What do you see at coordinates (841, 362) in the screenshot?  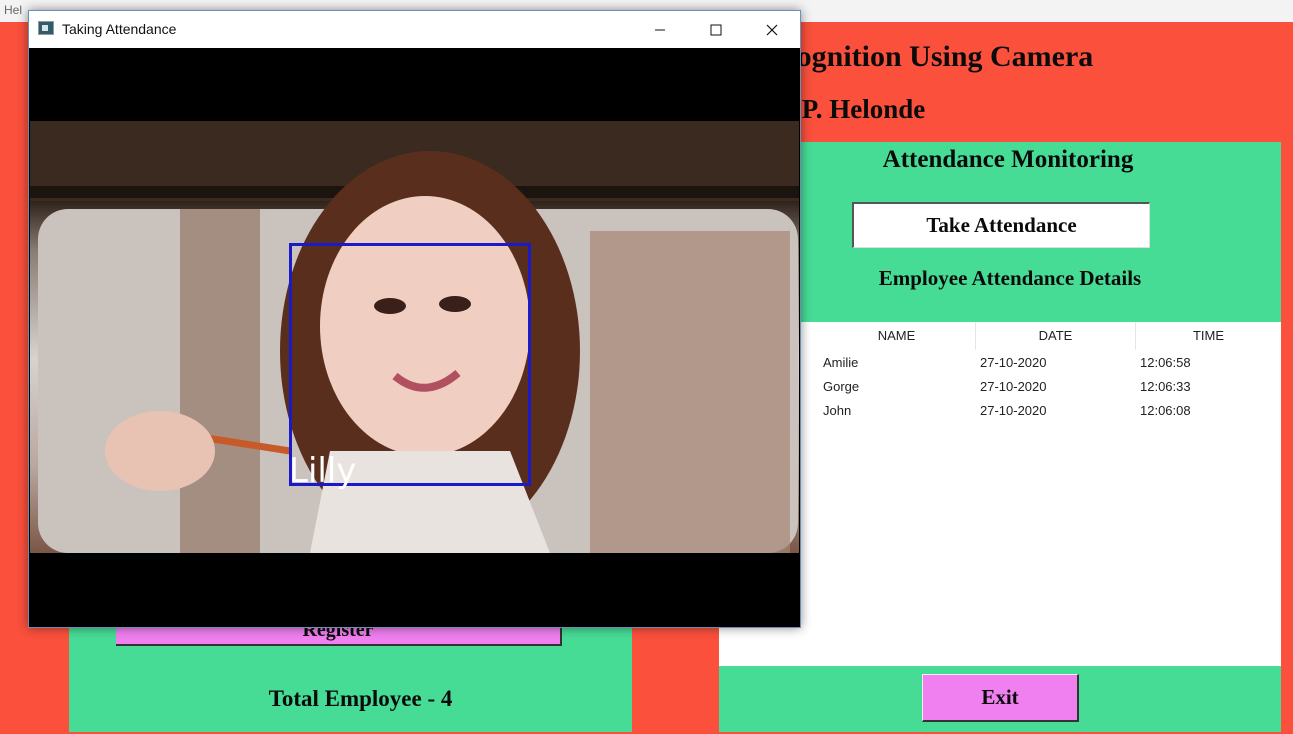 I see `cell-name: Amilie` at bounding box center [841, 362].